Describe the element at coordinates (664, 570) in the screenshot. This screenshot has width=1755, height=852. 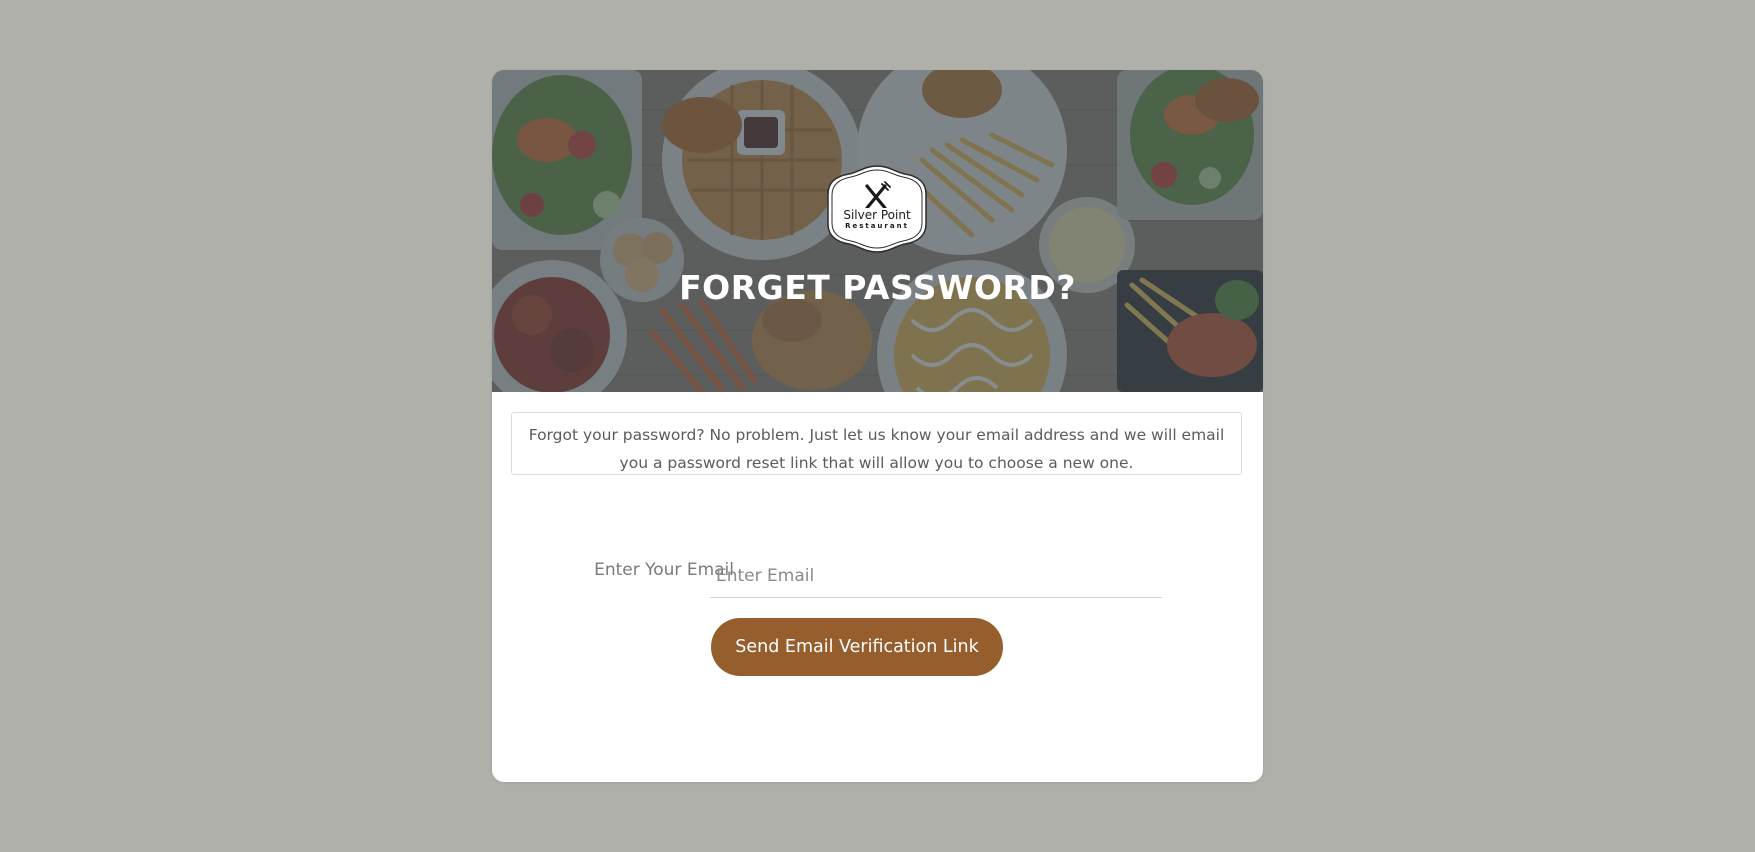
I see `email-label: Enter Your Email` at that location.